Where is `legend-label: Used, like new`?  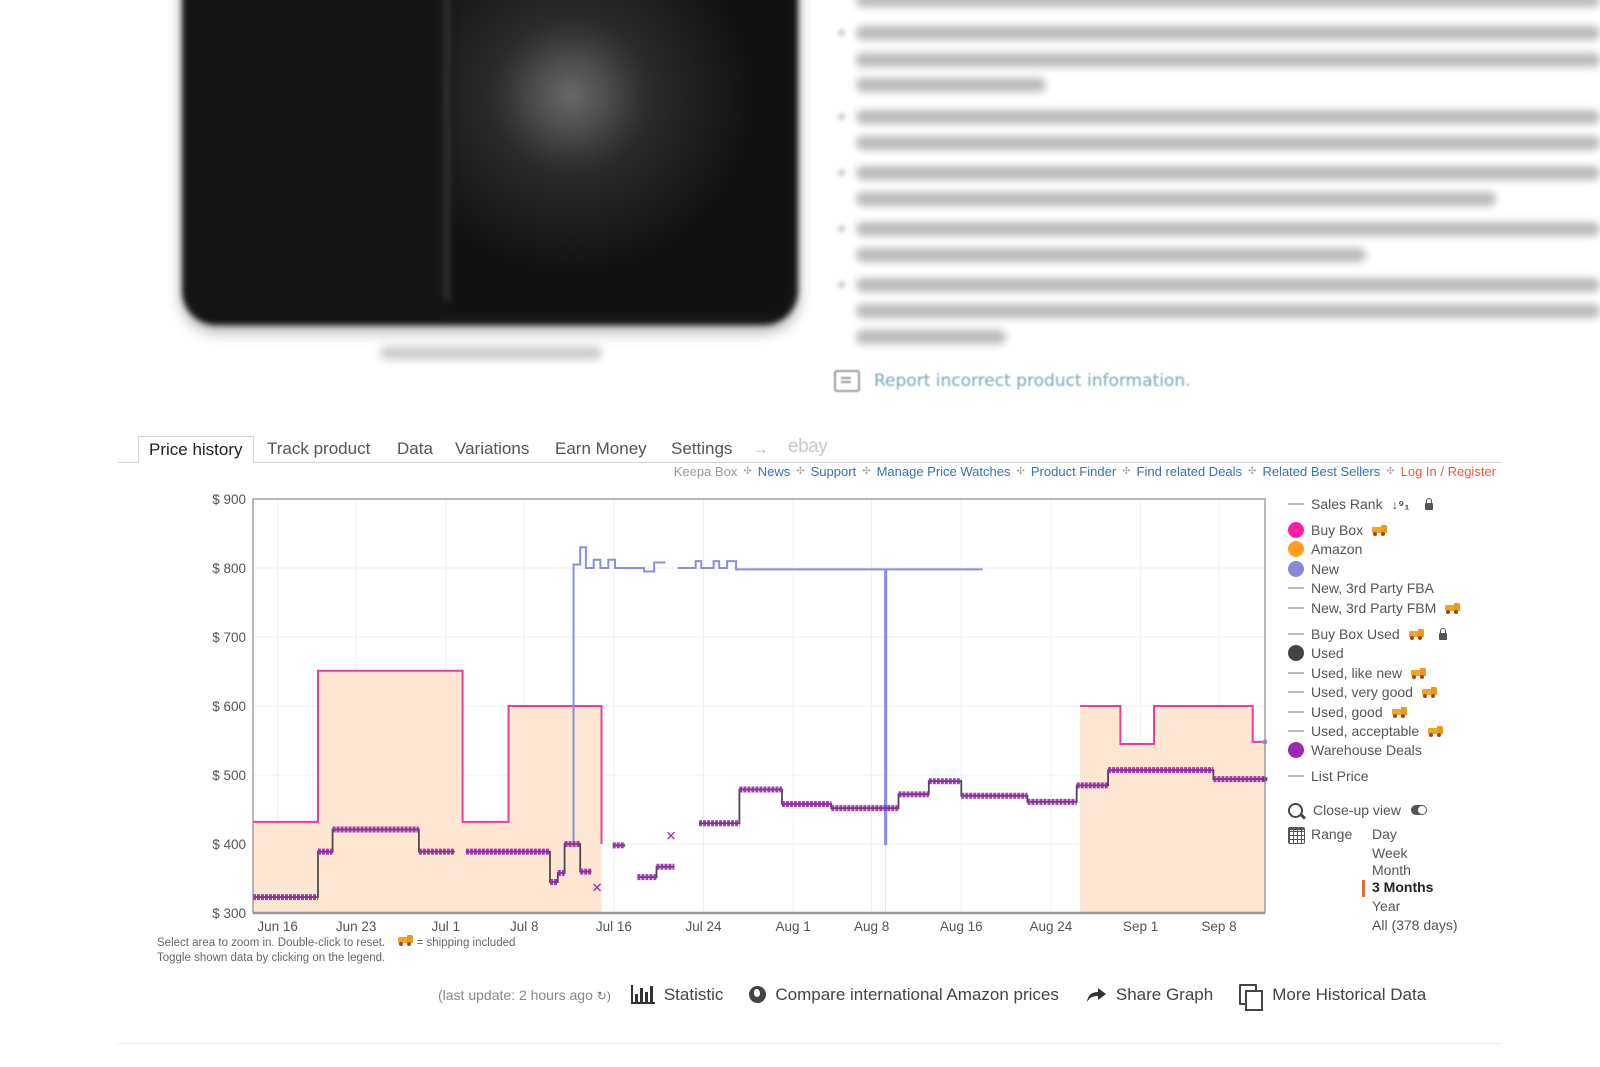
legend-label: Used, like new is located at coordinates (1357, 673).